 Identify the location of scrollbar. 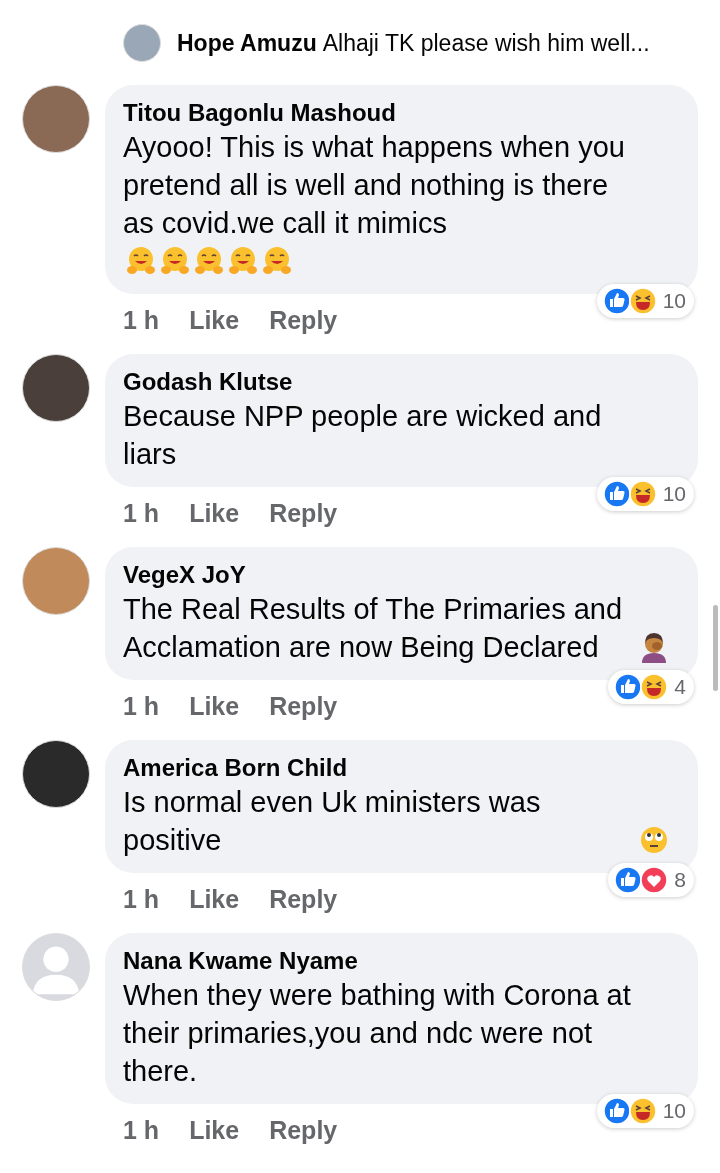
(715, 648).